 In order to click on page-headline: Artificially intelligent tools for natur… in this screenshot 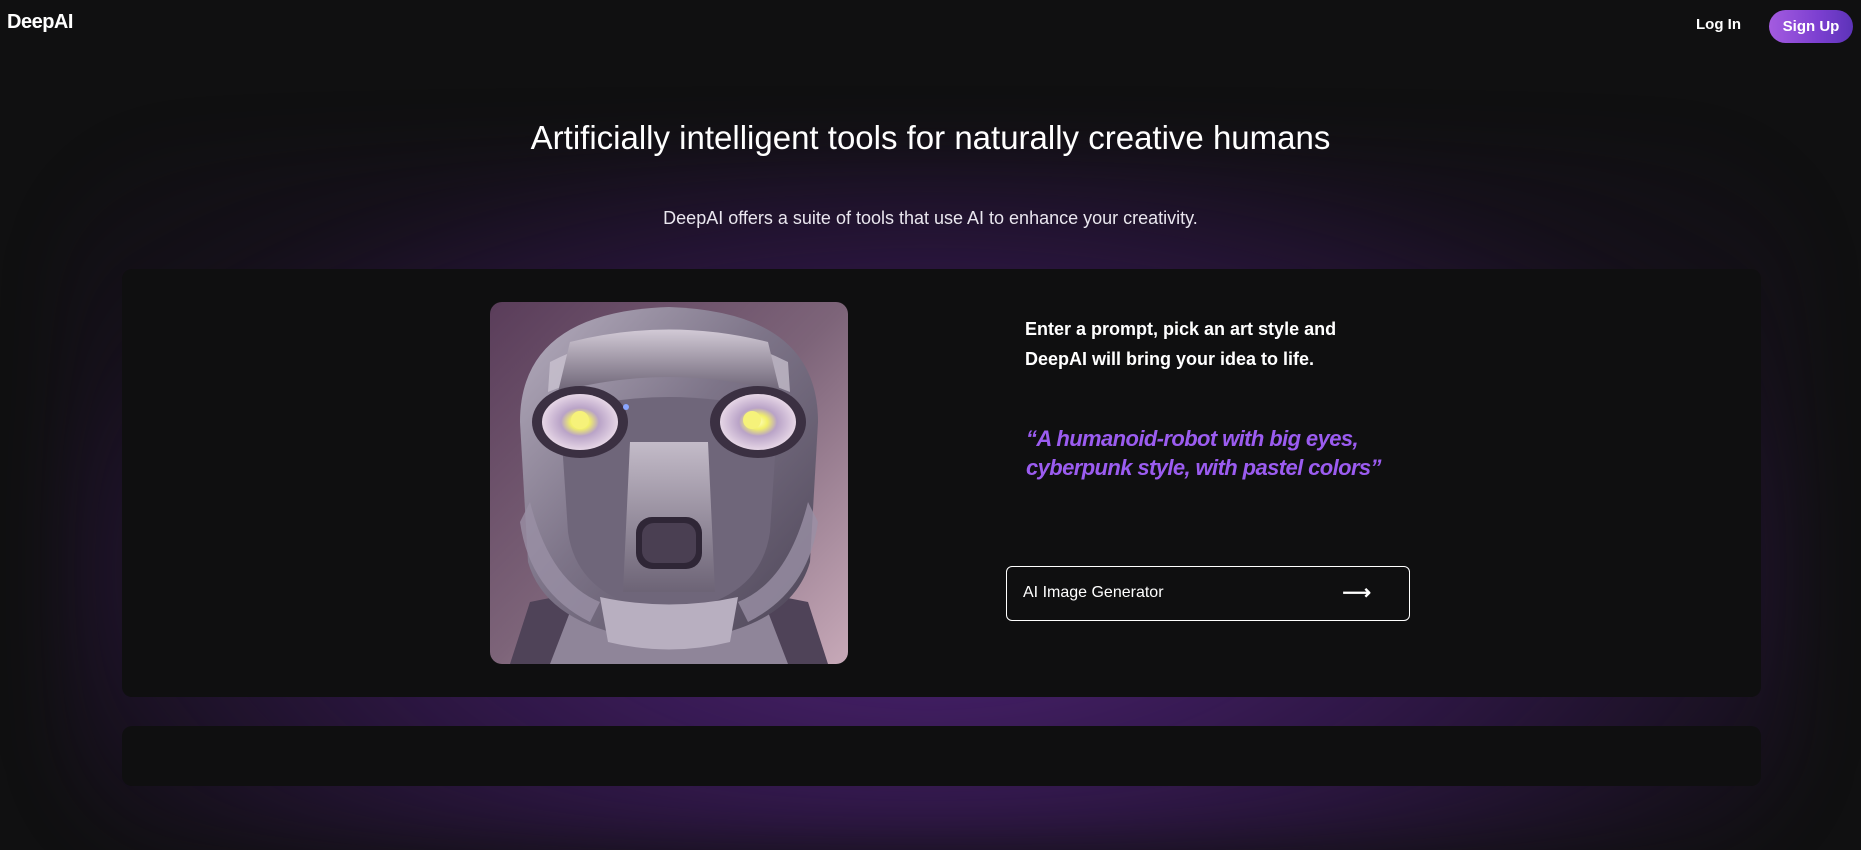, I will do `click(930, 137)`.